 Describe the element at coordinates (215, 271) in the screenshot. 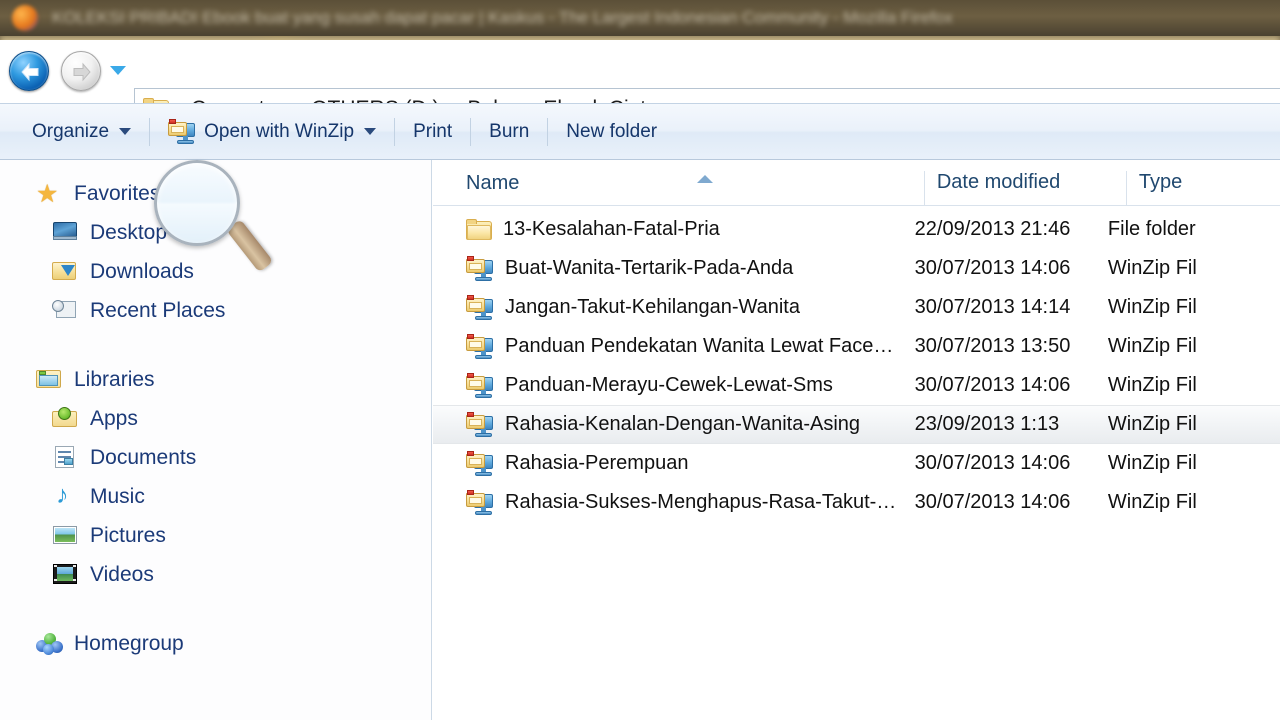

I see `sidebar-item-downloads: Downloads` at that location.